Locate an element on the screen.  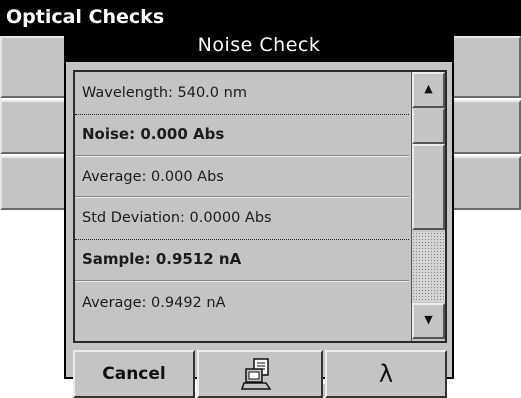
row-std-deviation: Std Deviation: 0.0000 Abs is located at coordinates (177, 218).